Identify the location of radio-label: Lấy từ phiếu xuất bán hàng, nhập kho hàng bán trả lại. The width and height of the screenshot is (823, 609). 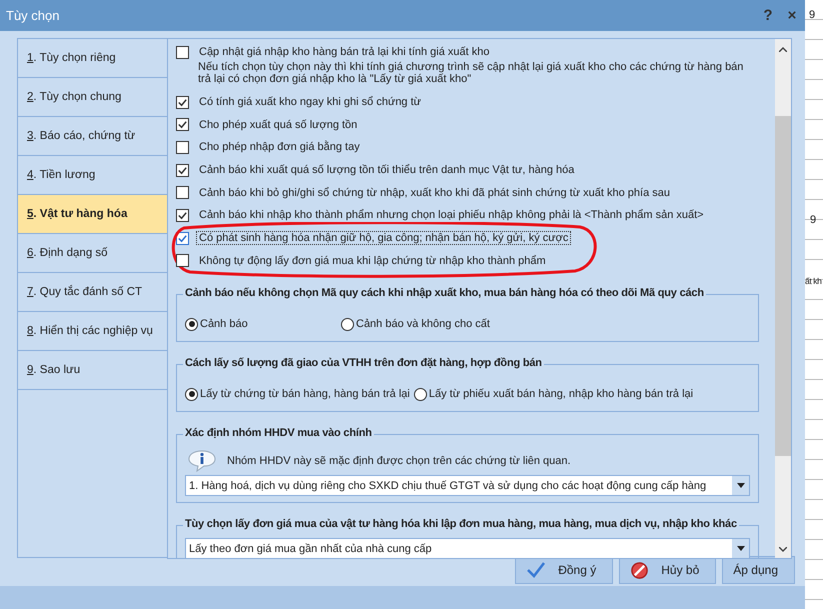
(561, 394).